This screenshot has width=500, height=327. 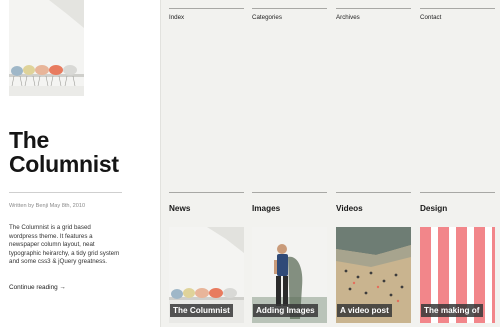 I want to click on section-head-videos: Videos, so click(x=373, y=203).